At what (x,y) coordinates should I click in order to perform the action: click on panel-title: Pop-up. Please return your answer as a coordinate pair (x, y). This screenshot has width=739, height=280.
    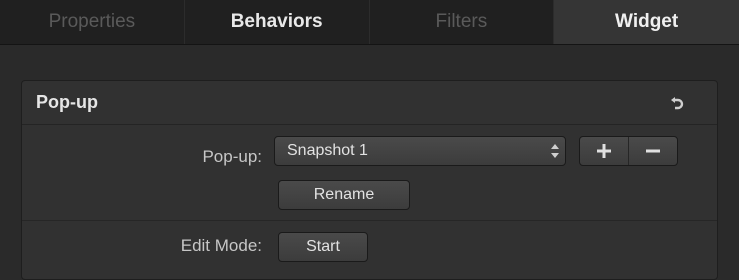
    Looking at the image, I should click on (67, 102).